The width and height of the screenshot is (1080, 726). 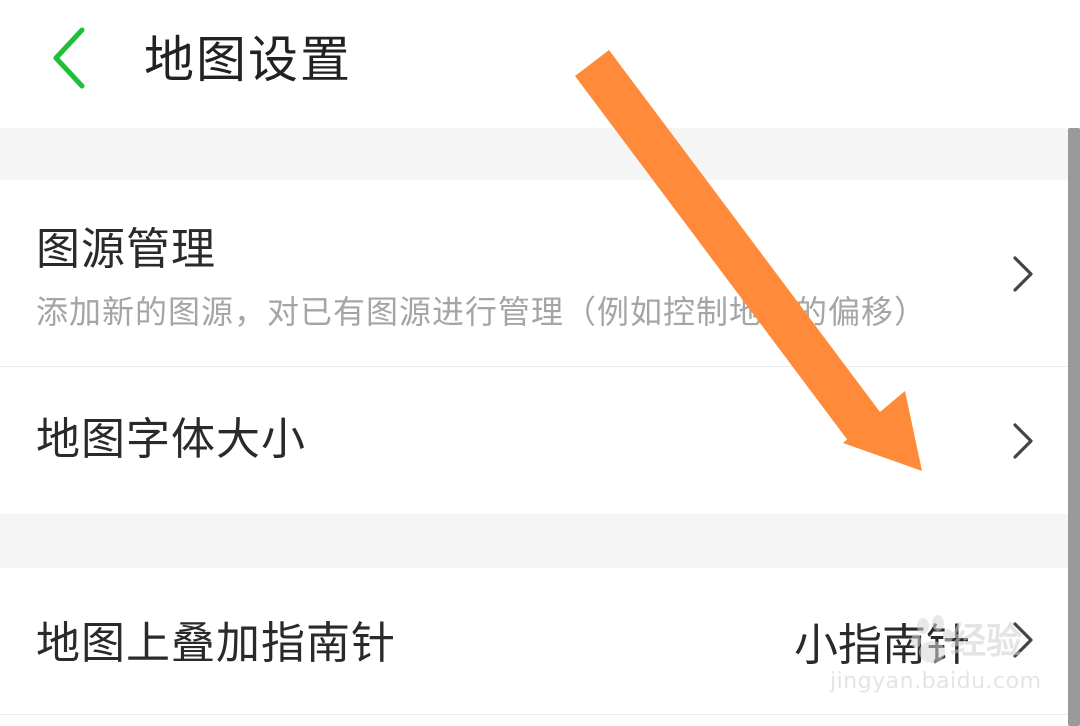 I want to click on back-button, so click(x=70, y=58).